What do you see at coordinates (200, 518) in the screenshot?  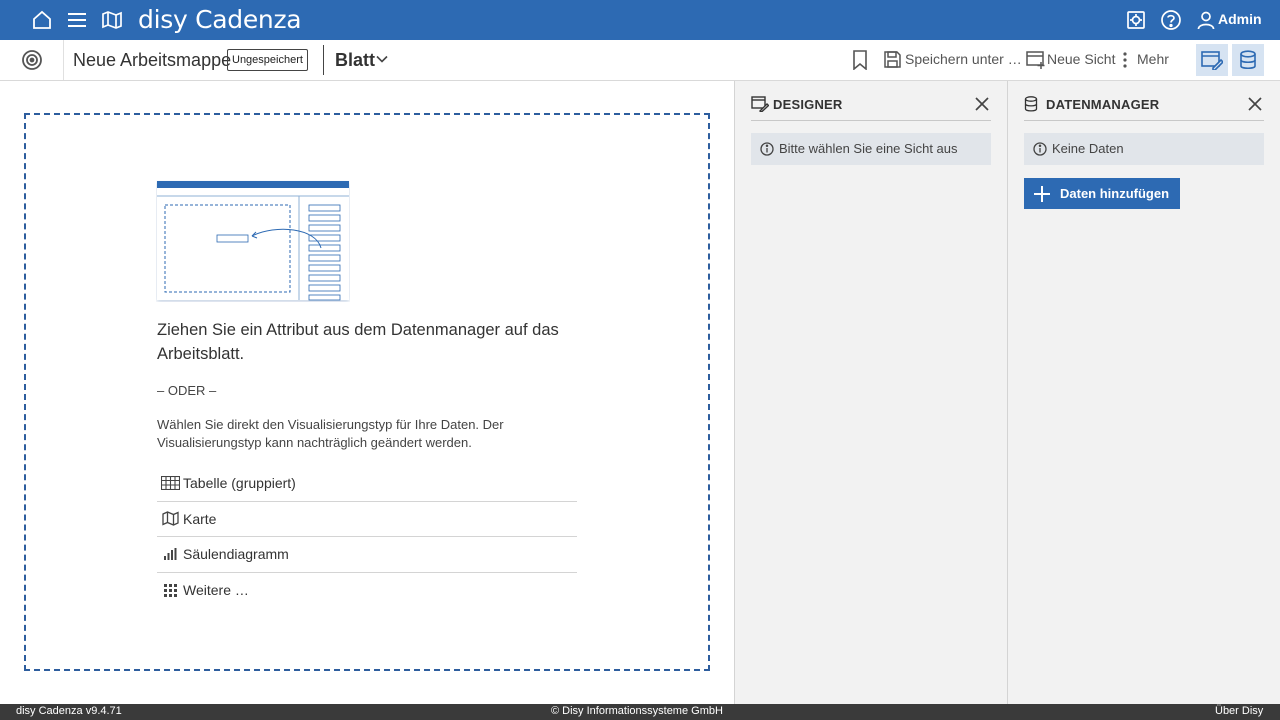 I see `viz-option-label: Karte` at bounding box center [200, 518].